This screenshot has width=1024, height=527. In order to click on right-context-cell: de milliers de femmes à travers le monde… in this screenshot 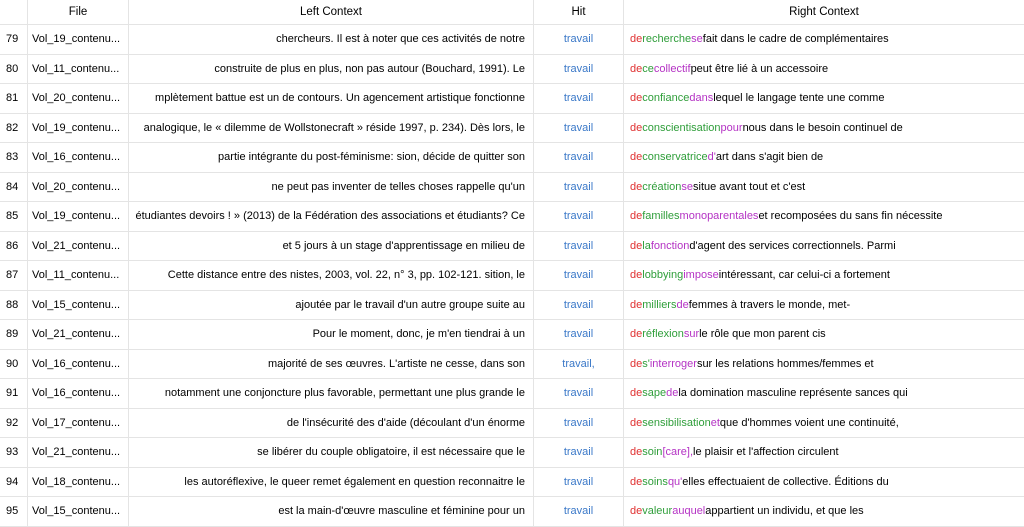, I will do `click(824, 305)`.